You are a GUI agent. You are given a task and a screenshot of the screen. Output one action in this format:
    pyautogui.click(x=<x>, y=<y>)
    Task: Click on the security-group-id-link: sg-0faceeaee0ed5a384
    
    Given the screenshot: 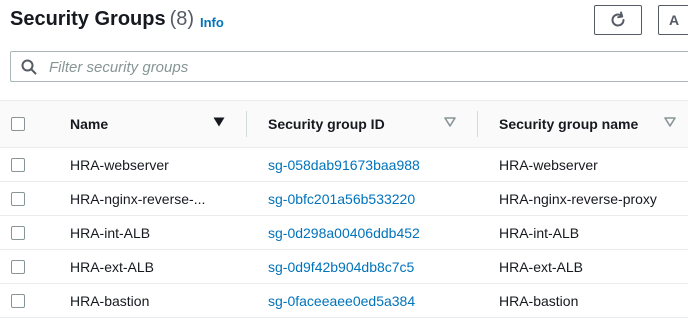 What is the action you would take?
    pyautogui.click(x=368, y=300)
    